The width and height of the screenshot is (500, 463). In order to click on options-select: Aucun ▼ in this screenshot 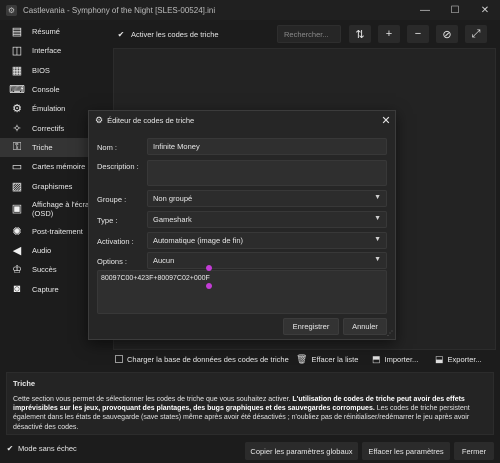, I will do `click(267, 260)`.